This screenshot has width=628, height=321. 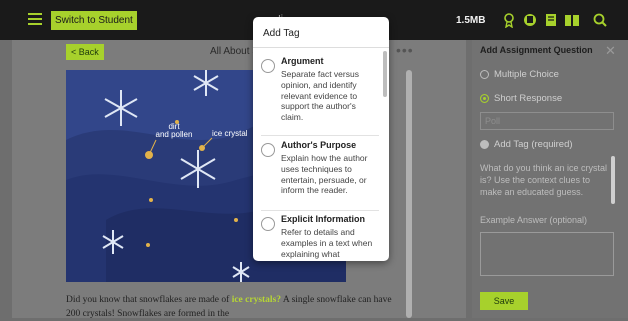 I want to click on save-button: Save, so click(x=504, y=301).